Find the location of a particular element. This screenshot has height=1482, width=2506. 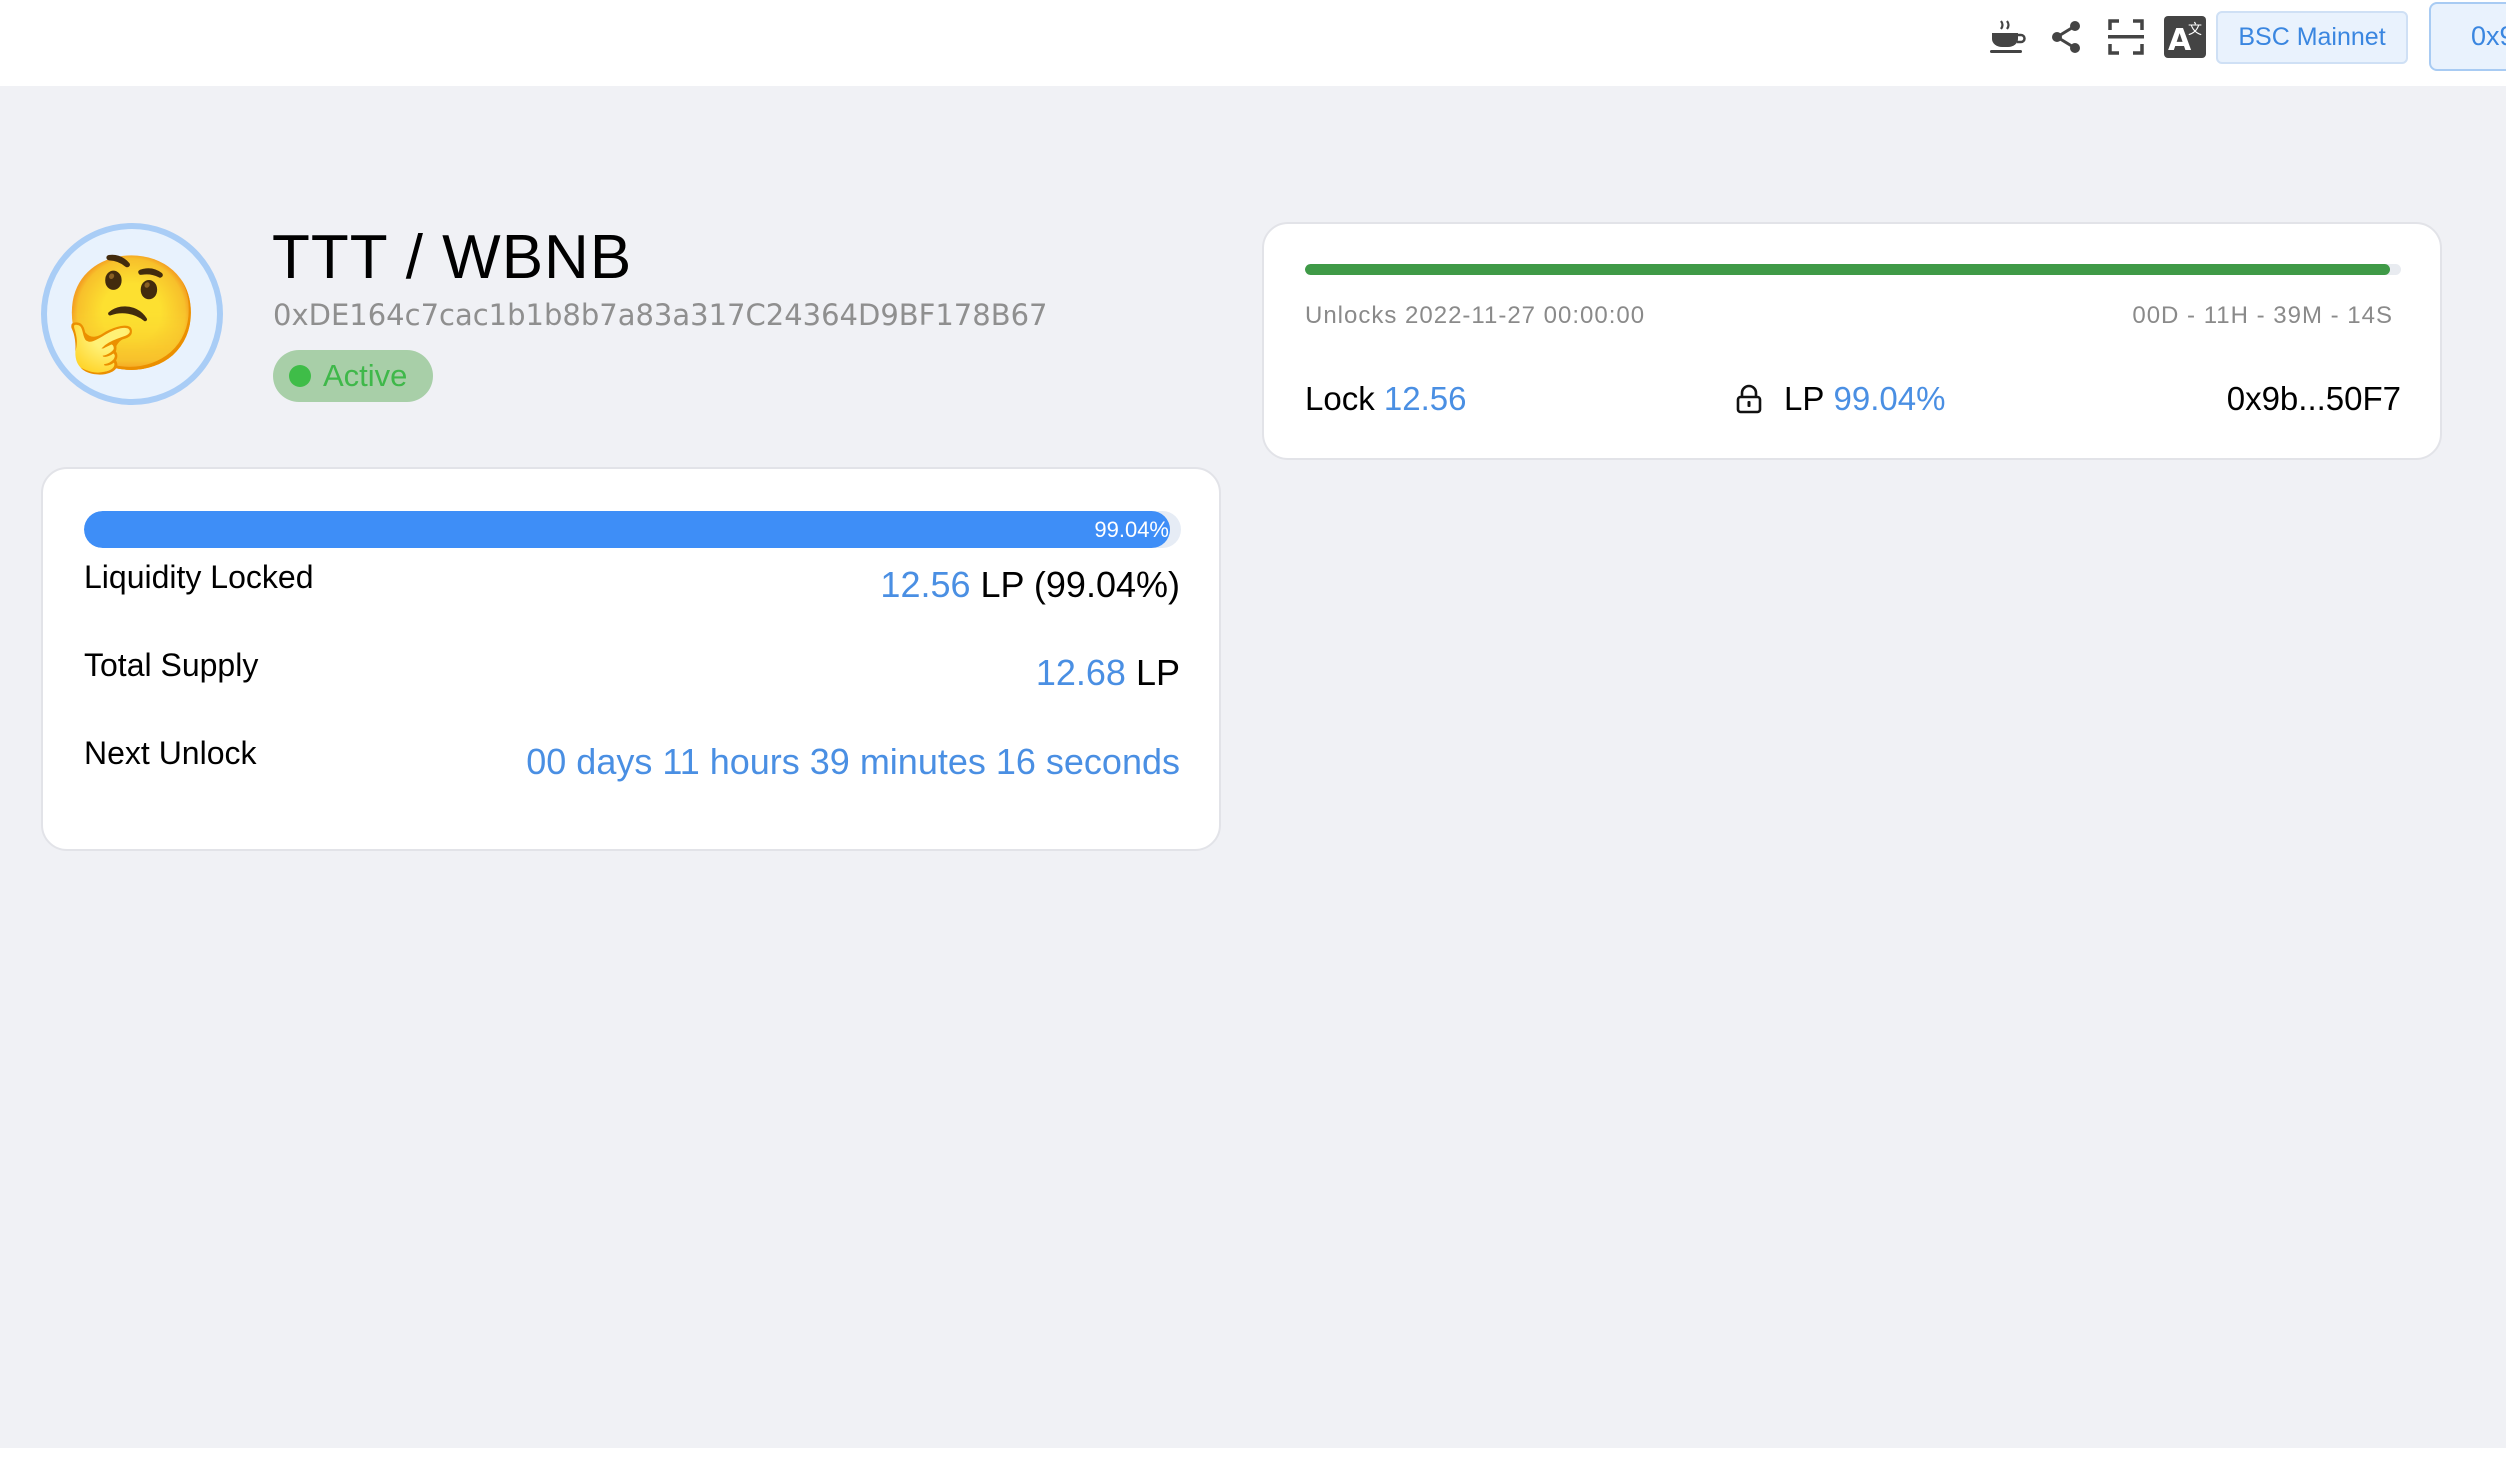

liquidity-locked-amount: 12.56 is located at coordinates (925, 584).